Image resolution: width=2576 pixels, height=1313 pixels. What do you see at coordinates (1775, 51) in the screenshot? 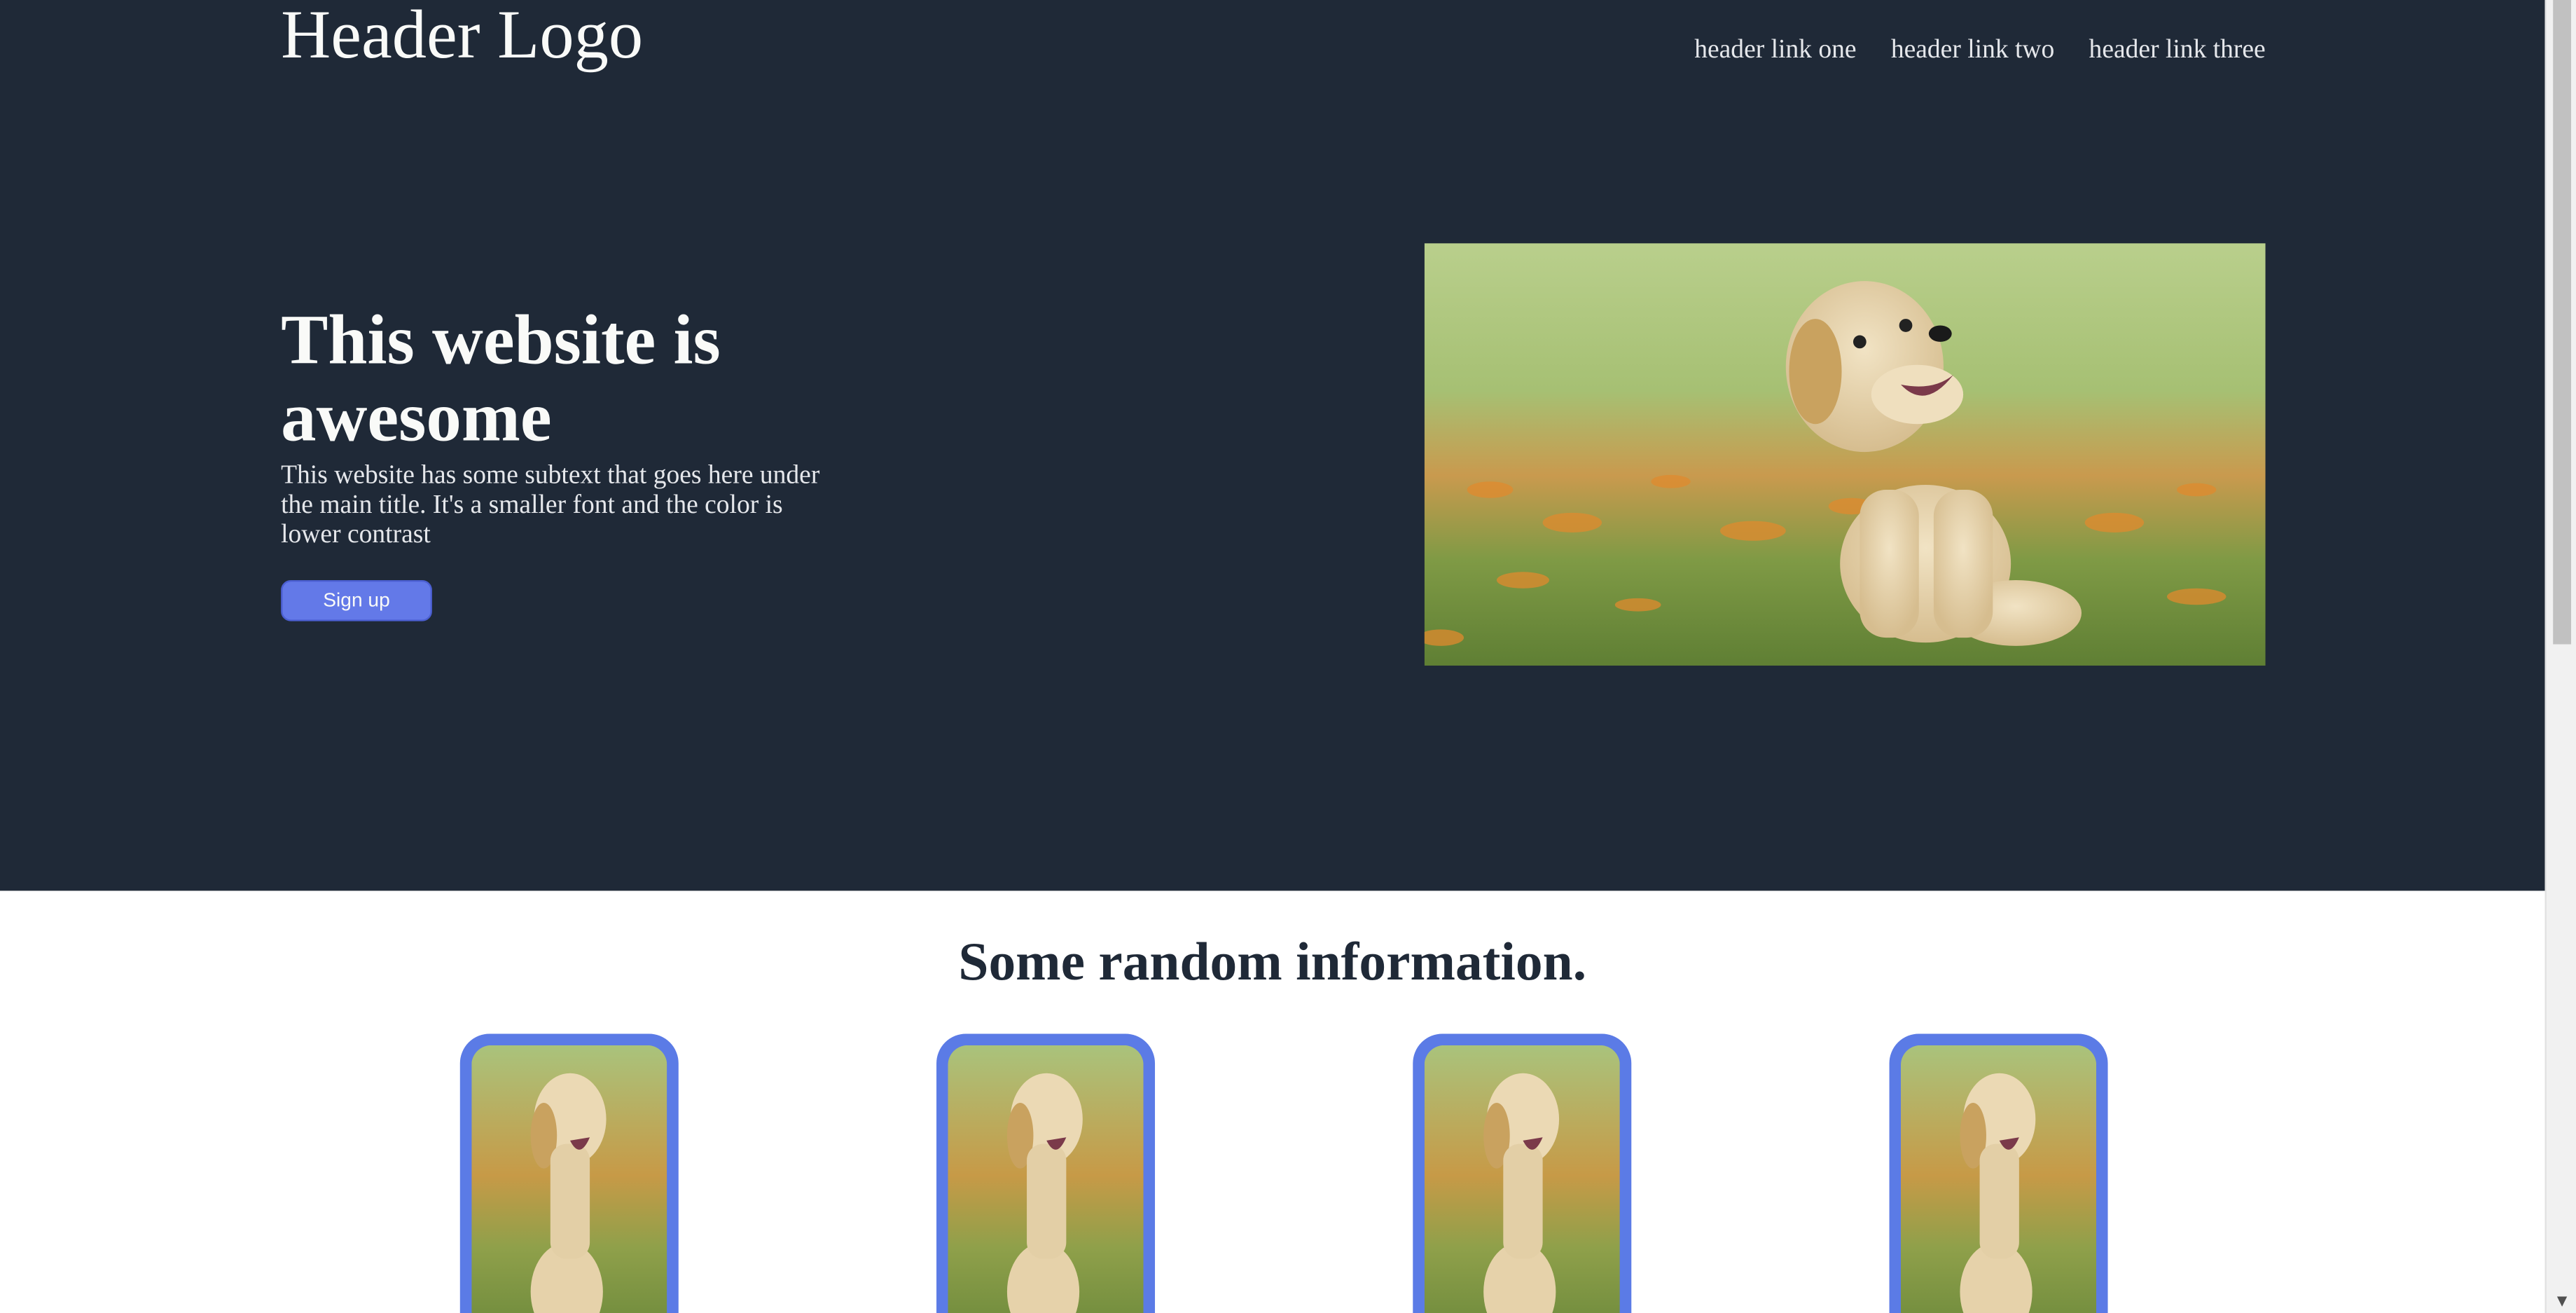
I see `header-link-one: header link one` at bounding box center [1775, 51].